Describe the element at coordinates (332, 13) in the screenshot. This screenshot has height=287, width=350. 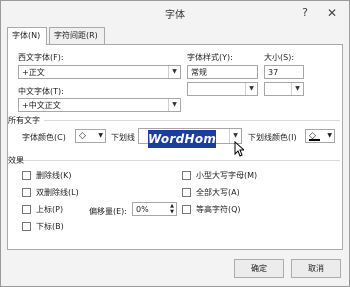
I see `close-button: ✕` at that location.